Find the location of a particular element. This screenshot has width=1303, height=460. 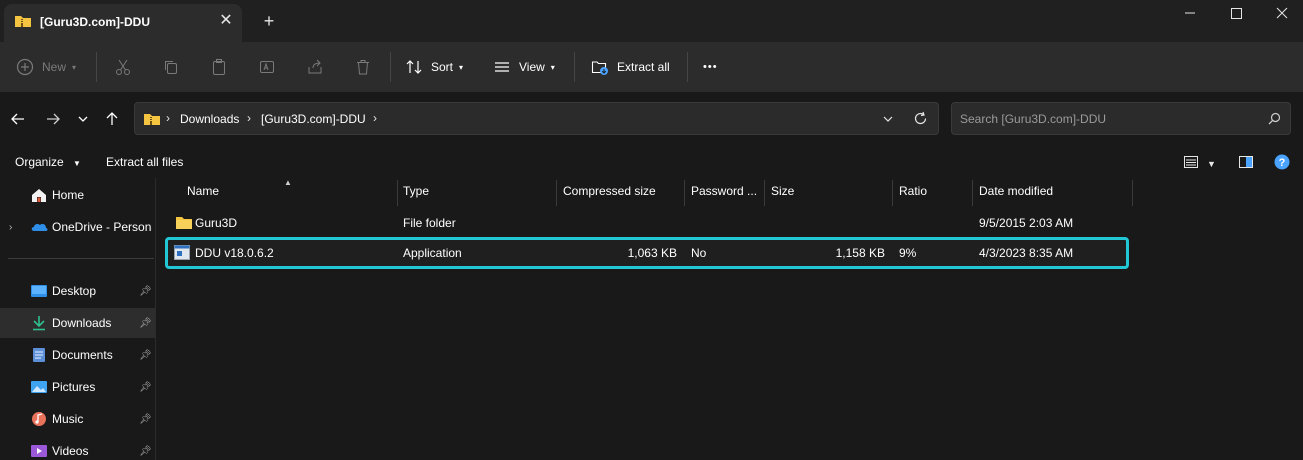

paste-icon is located at coordinates (219, 67).